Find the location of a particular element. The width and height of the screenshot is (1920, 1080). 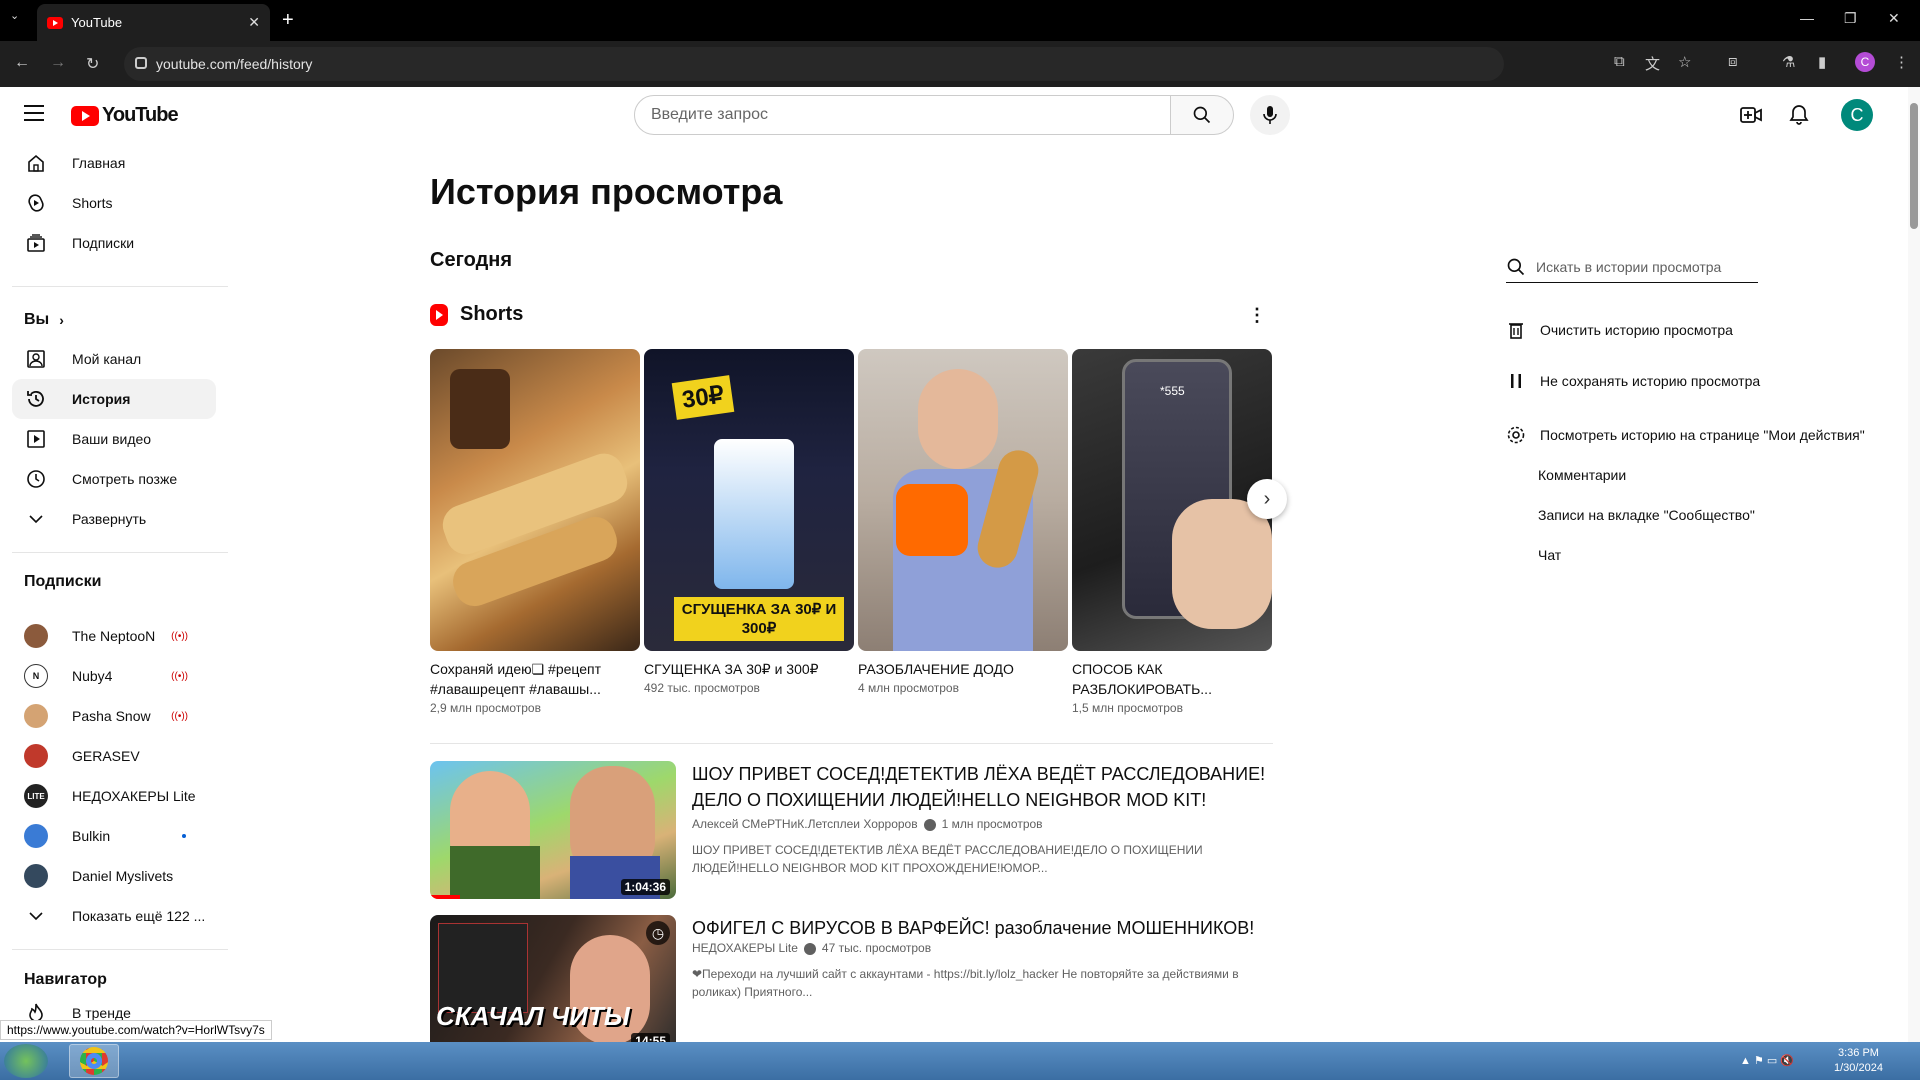

short-thumbnail: *555 is located at coordinates (1172, 500).